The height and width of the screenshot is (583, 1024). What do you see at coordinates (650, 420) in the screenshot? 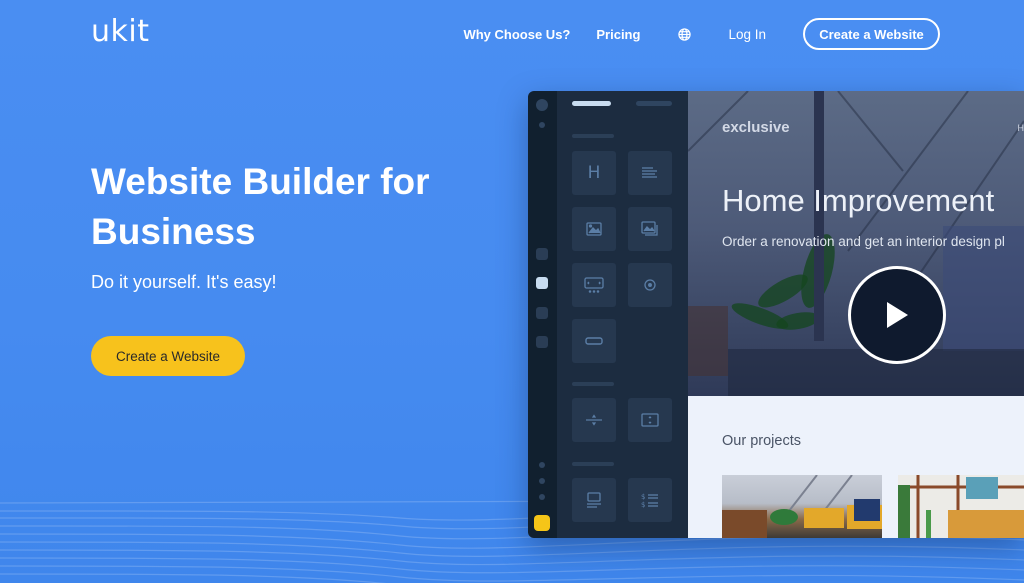
I see `spacer-icon` at bounding box center [650, 420].